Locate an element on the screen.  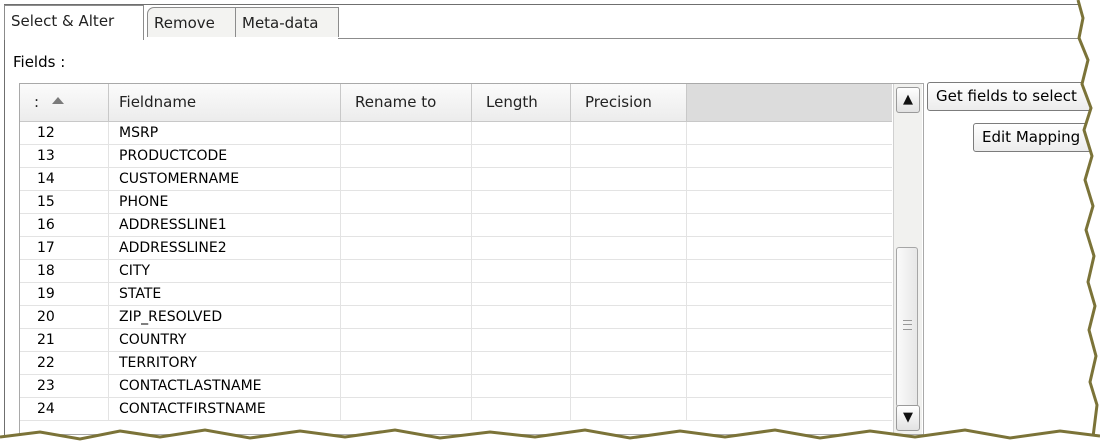
column-header-length: Length is located at coordinates (521, 102).